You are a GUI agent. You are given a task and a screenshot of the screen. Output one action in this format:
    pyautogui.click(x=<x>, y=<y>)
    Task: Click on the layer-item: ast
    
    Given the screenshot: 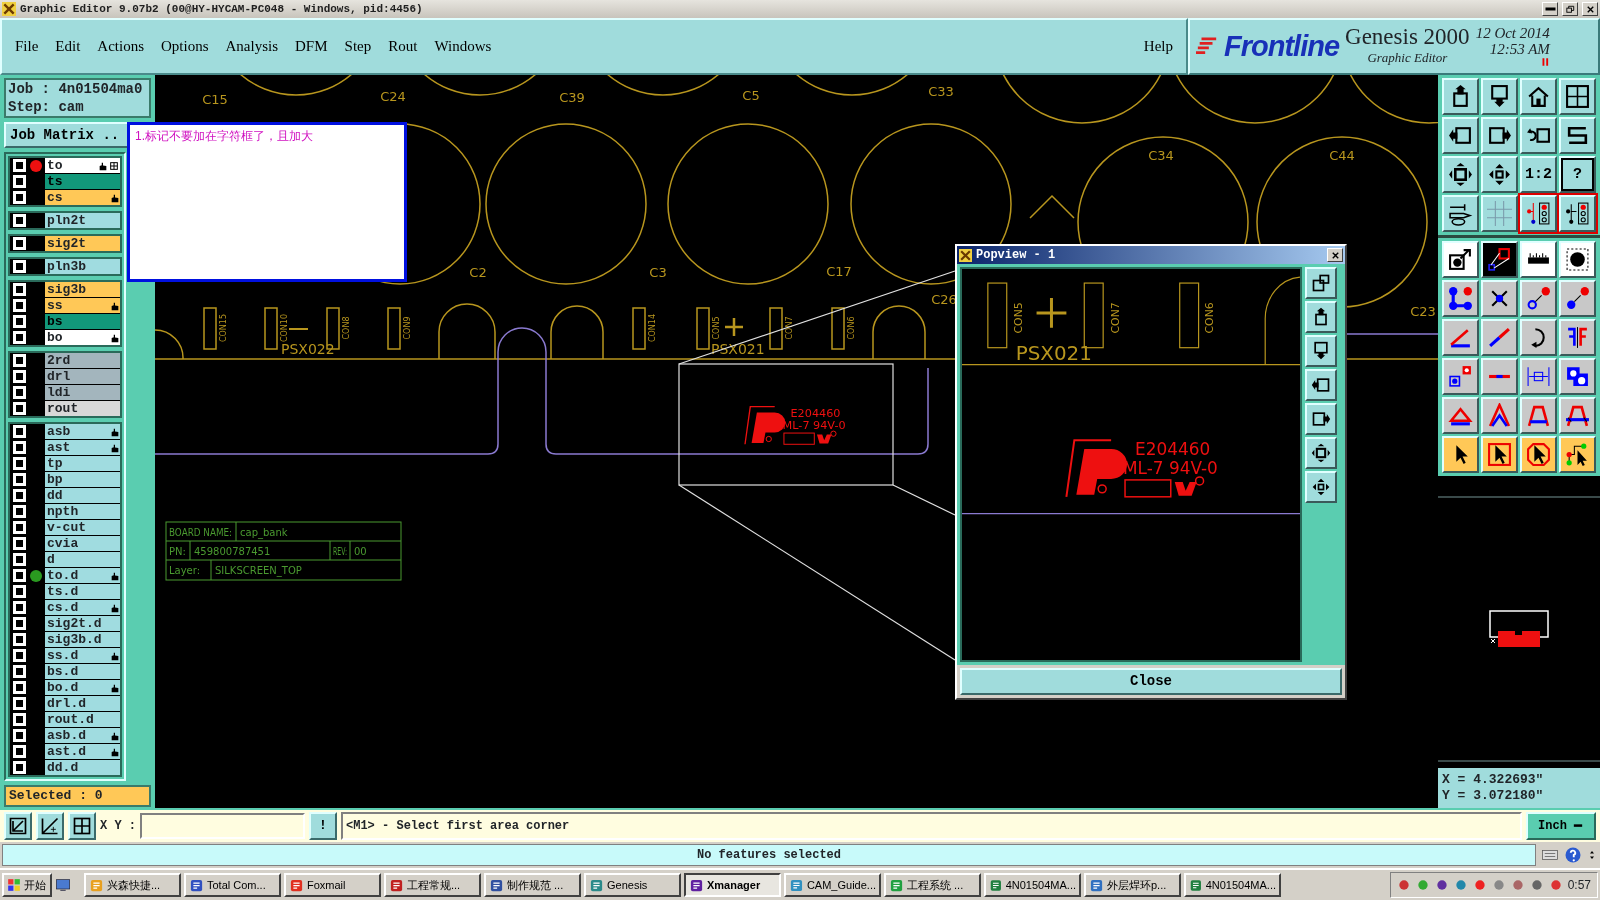 What is the action you would take?
    pyautogui.click(x=82, y=447)
    